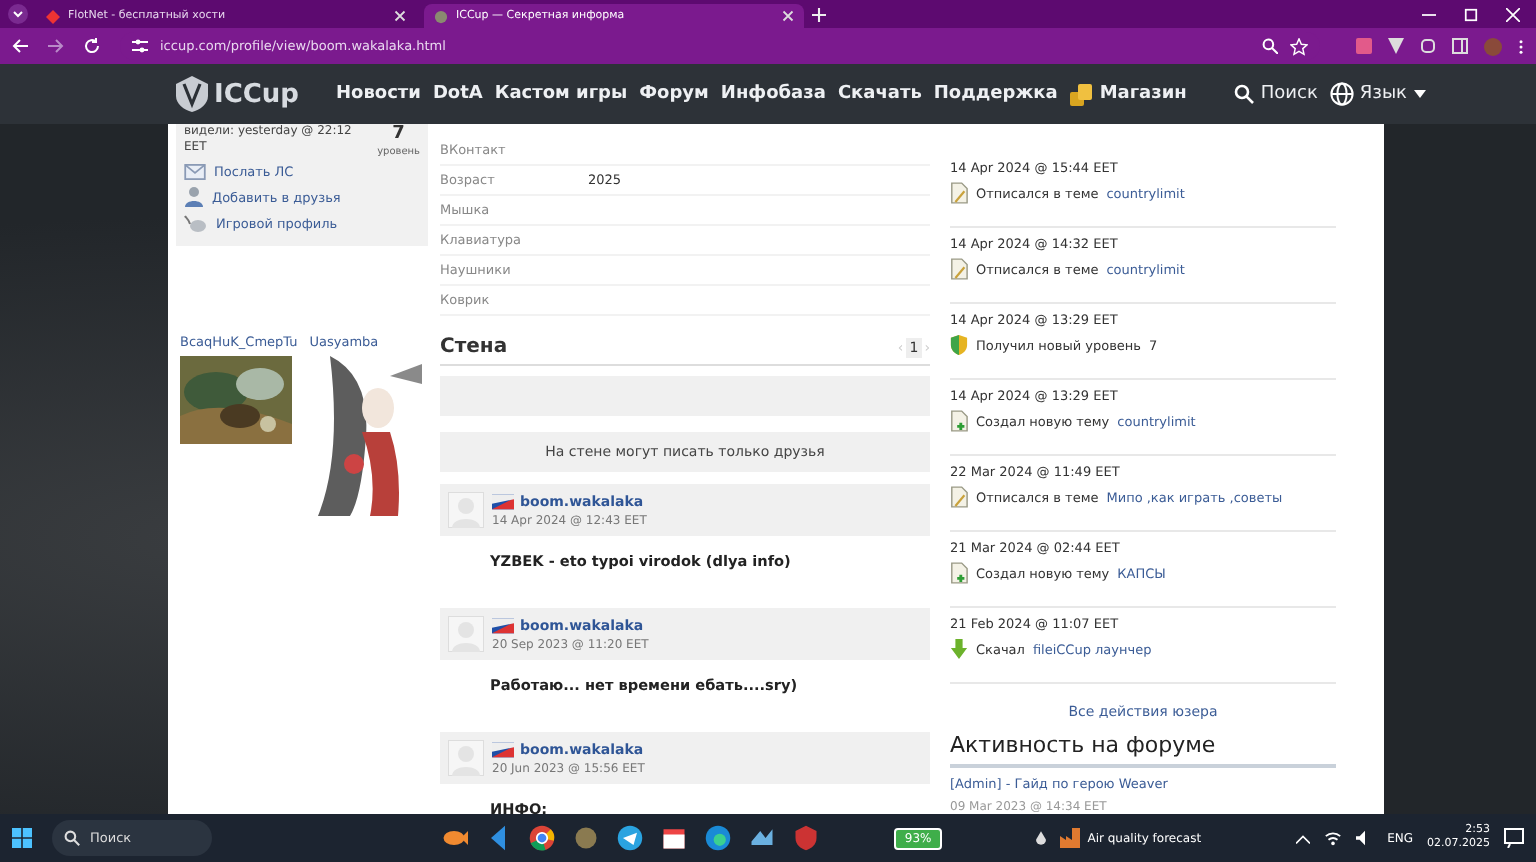 The height and width of the screenshot is (862, 1536). What do you see at coordinates (1270, 46) in the screenshot?
I see `zoom-icon` at bounding box center [1270, 46].